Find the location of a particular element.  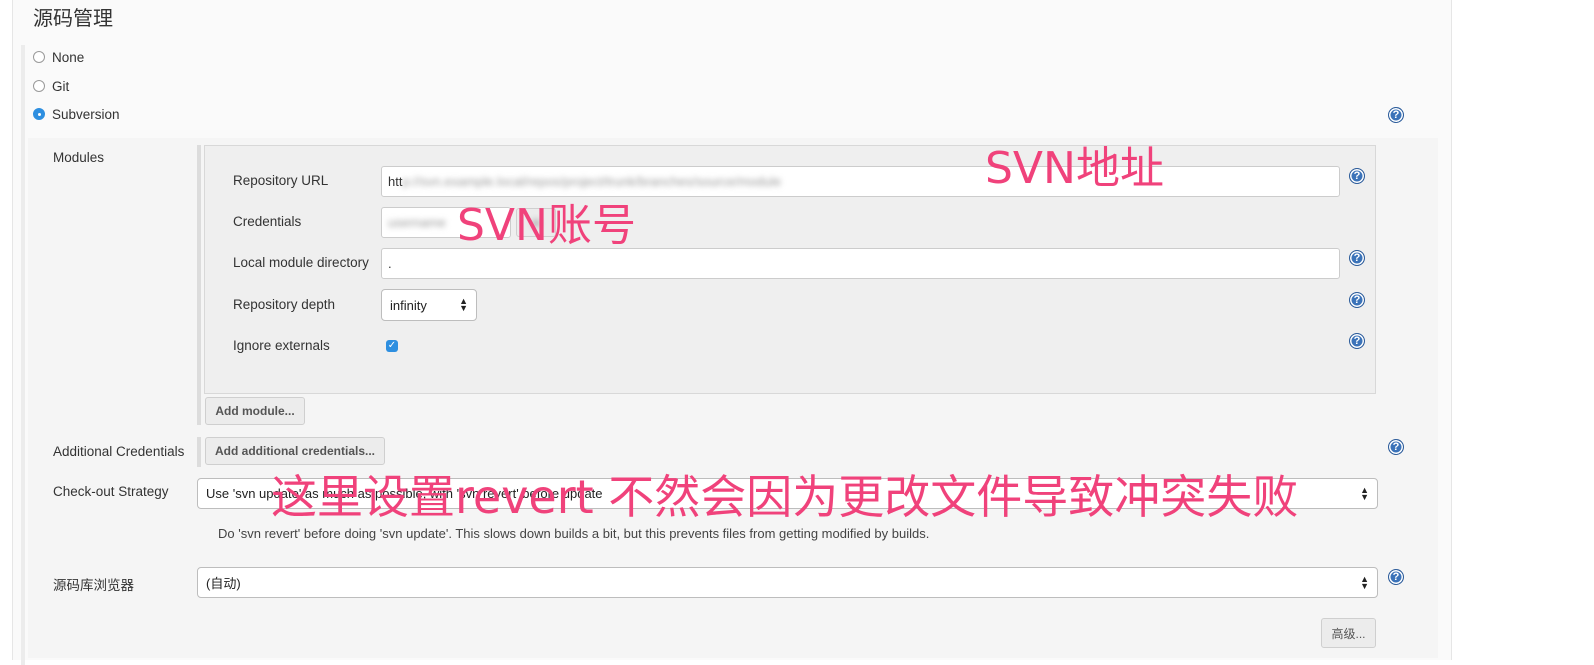

modules-indent-bar is located at coordinates (199, 285).